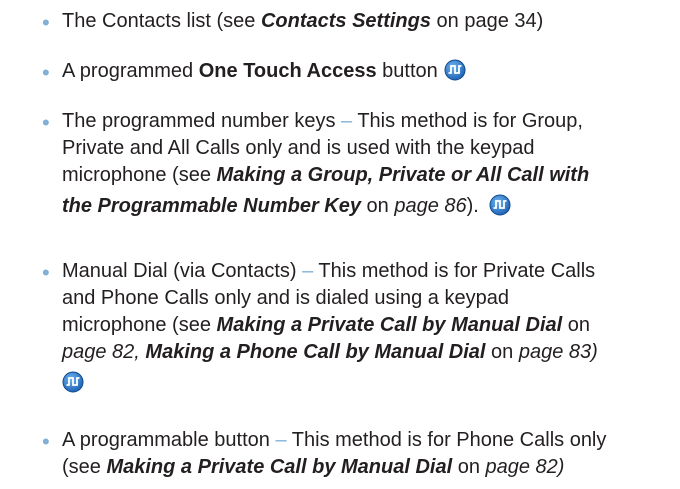 This screenshot has height=489, width=680. I want to click on cross-reference: Making a Group, Private or All Call with, so click(403, 175).